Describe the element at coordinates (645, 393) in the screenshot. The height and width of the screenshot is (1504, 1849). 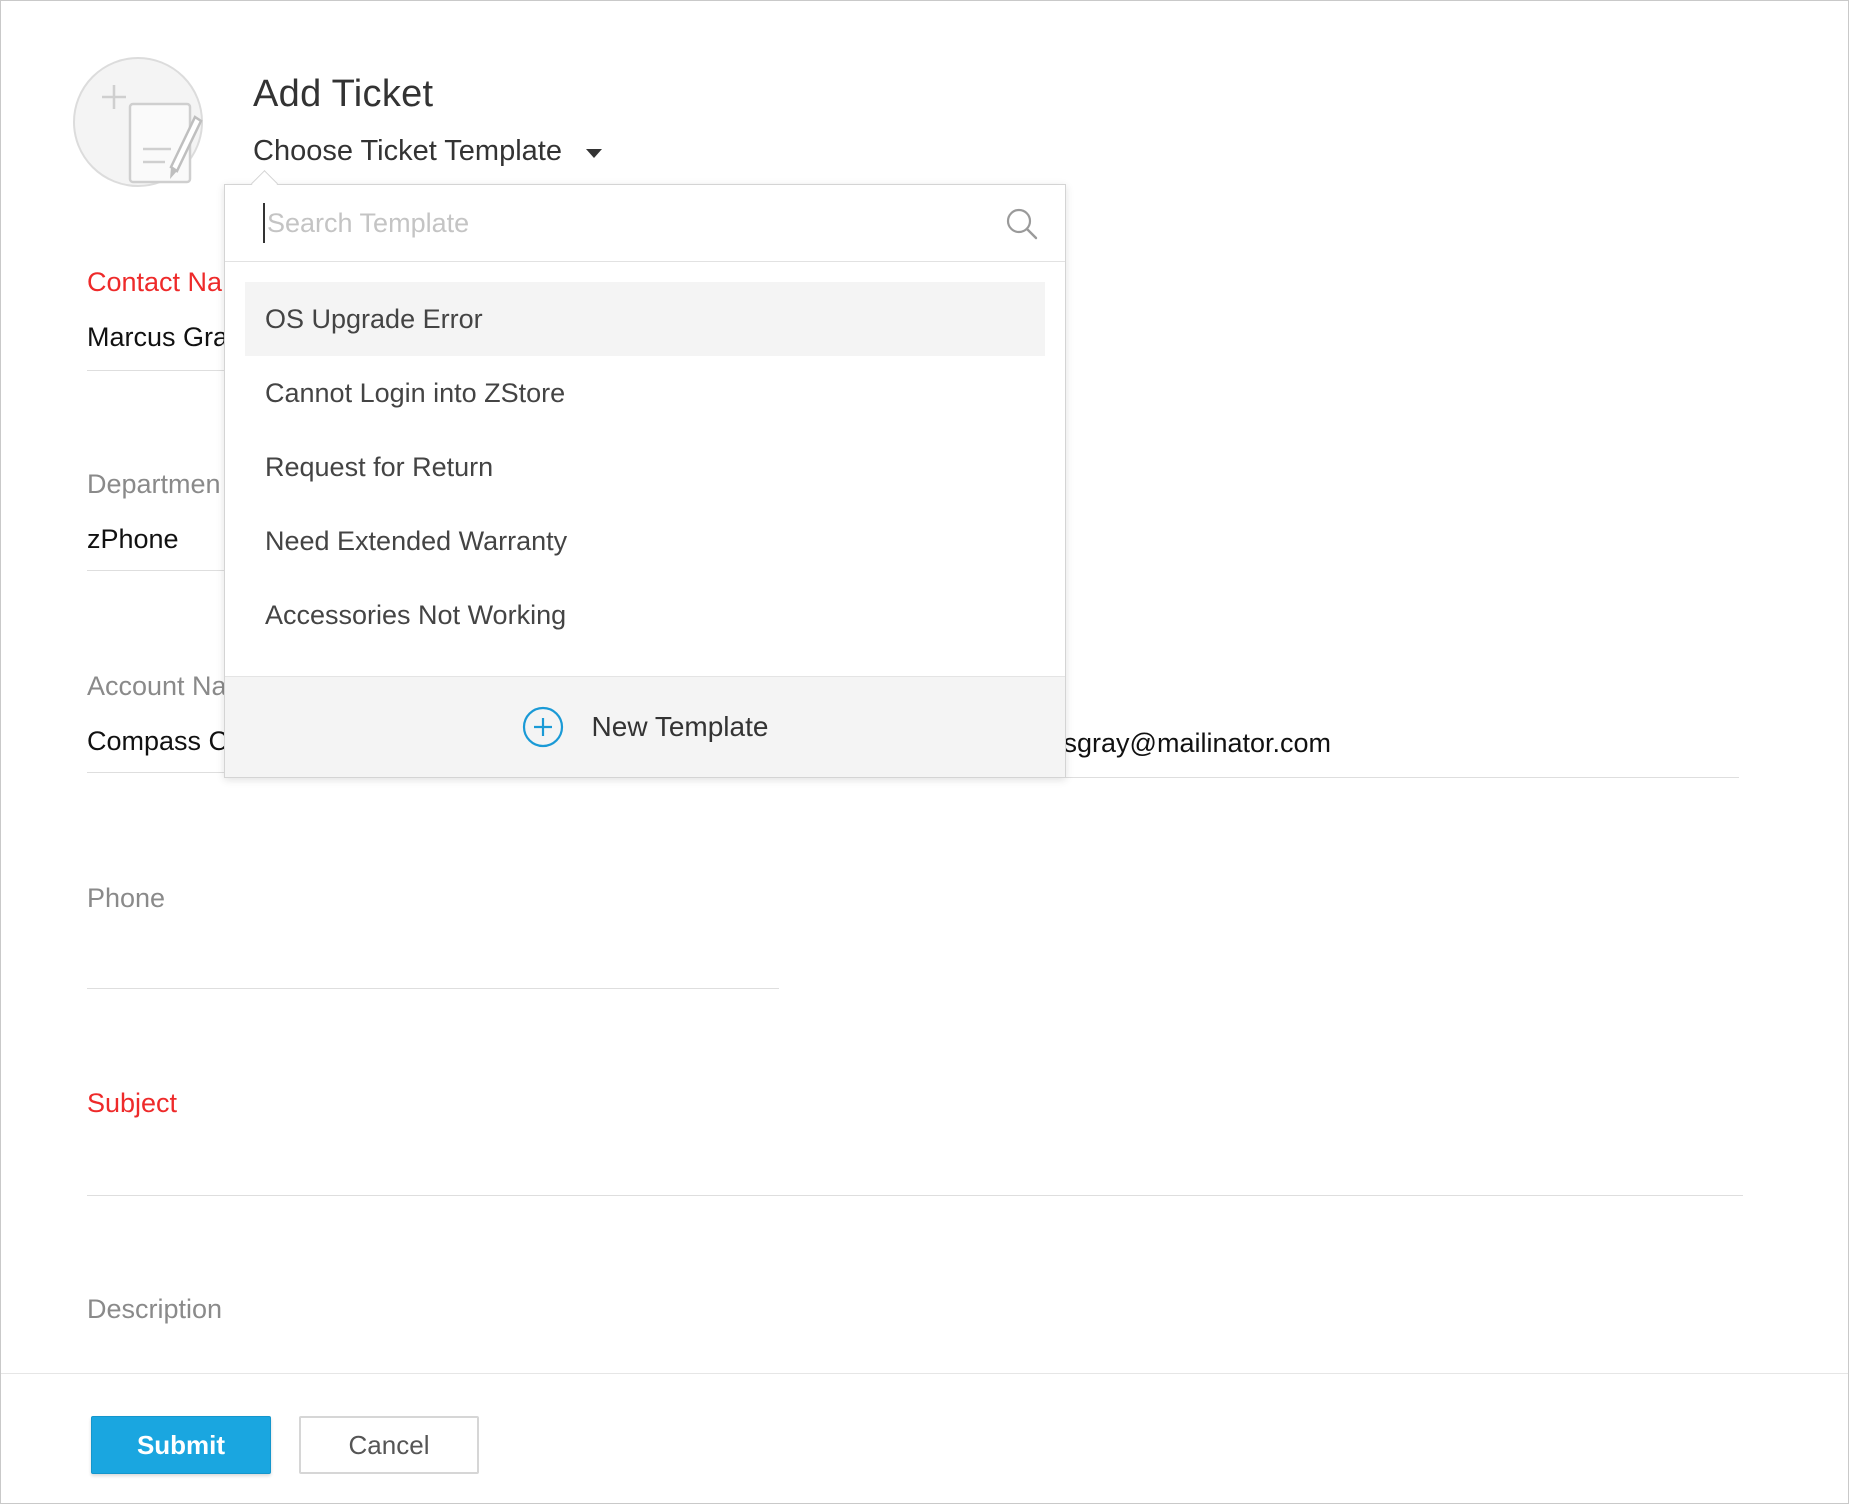
I see `template-item: Cannot Login into ZStore` at that location.